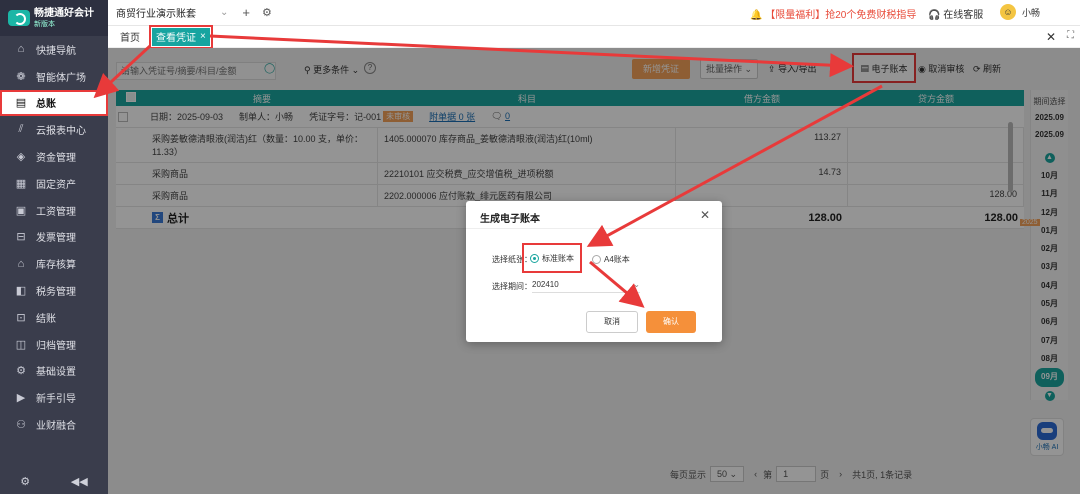  I want to click on avatar: ☺, so click(1008, 12).